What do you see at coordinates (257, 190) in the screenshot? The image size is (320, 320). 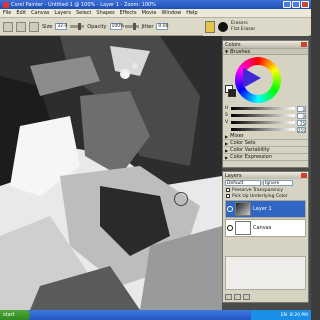 I see `preserve-transparency-label: Preserve Transparency` at bounding box center [257, 190].